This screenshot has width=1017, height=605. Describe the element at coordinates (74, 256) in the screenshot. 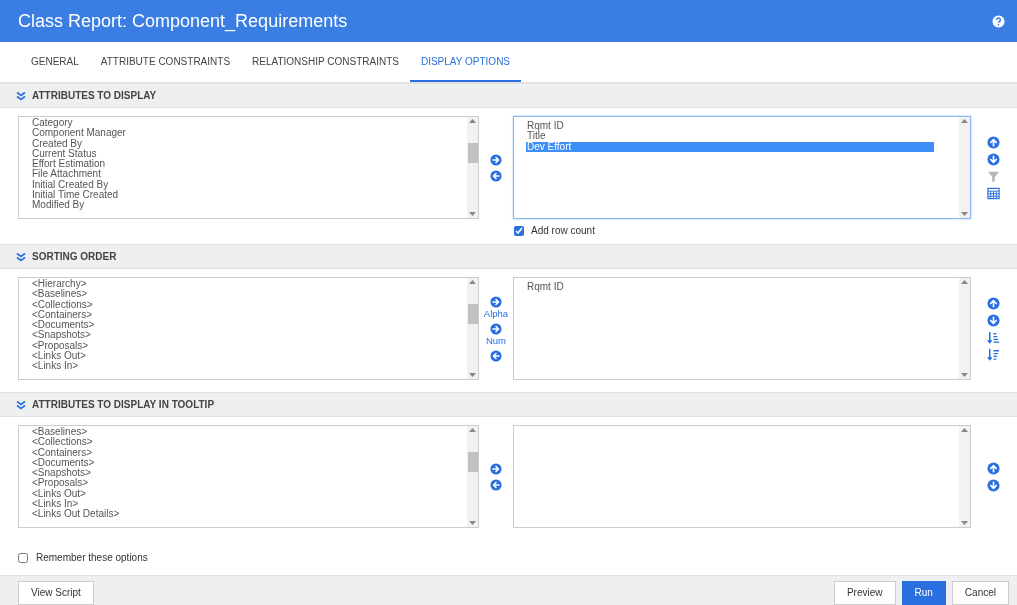

I see `section-title: SORTING ORDER` at that location.